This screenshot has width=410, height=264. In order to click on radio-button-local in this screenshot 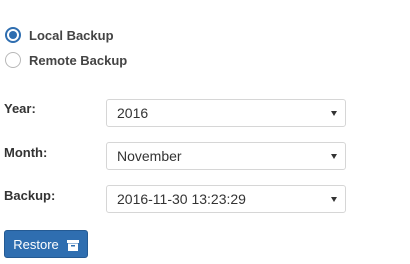, I will do `click(13, 35)`.